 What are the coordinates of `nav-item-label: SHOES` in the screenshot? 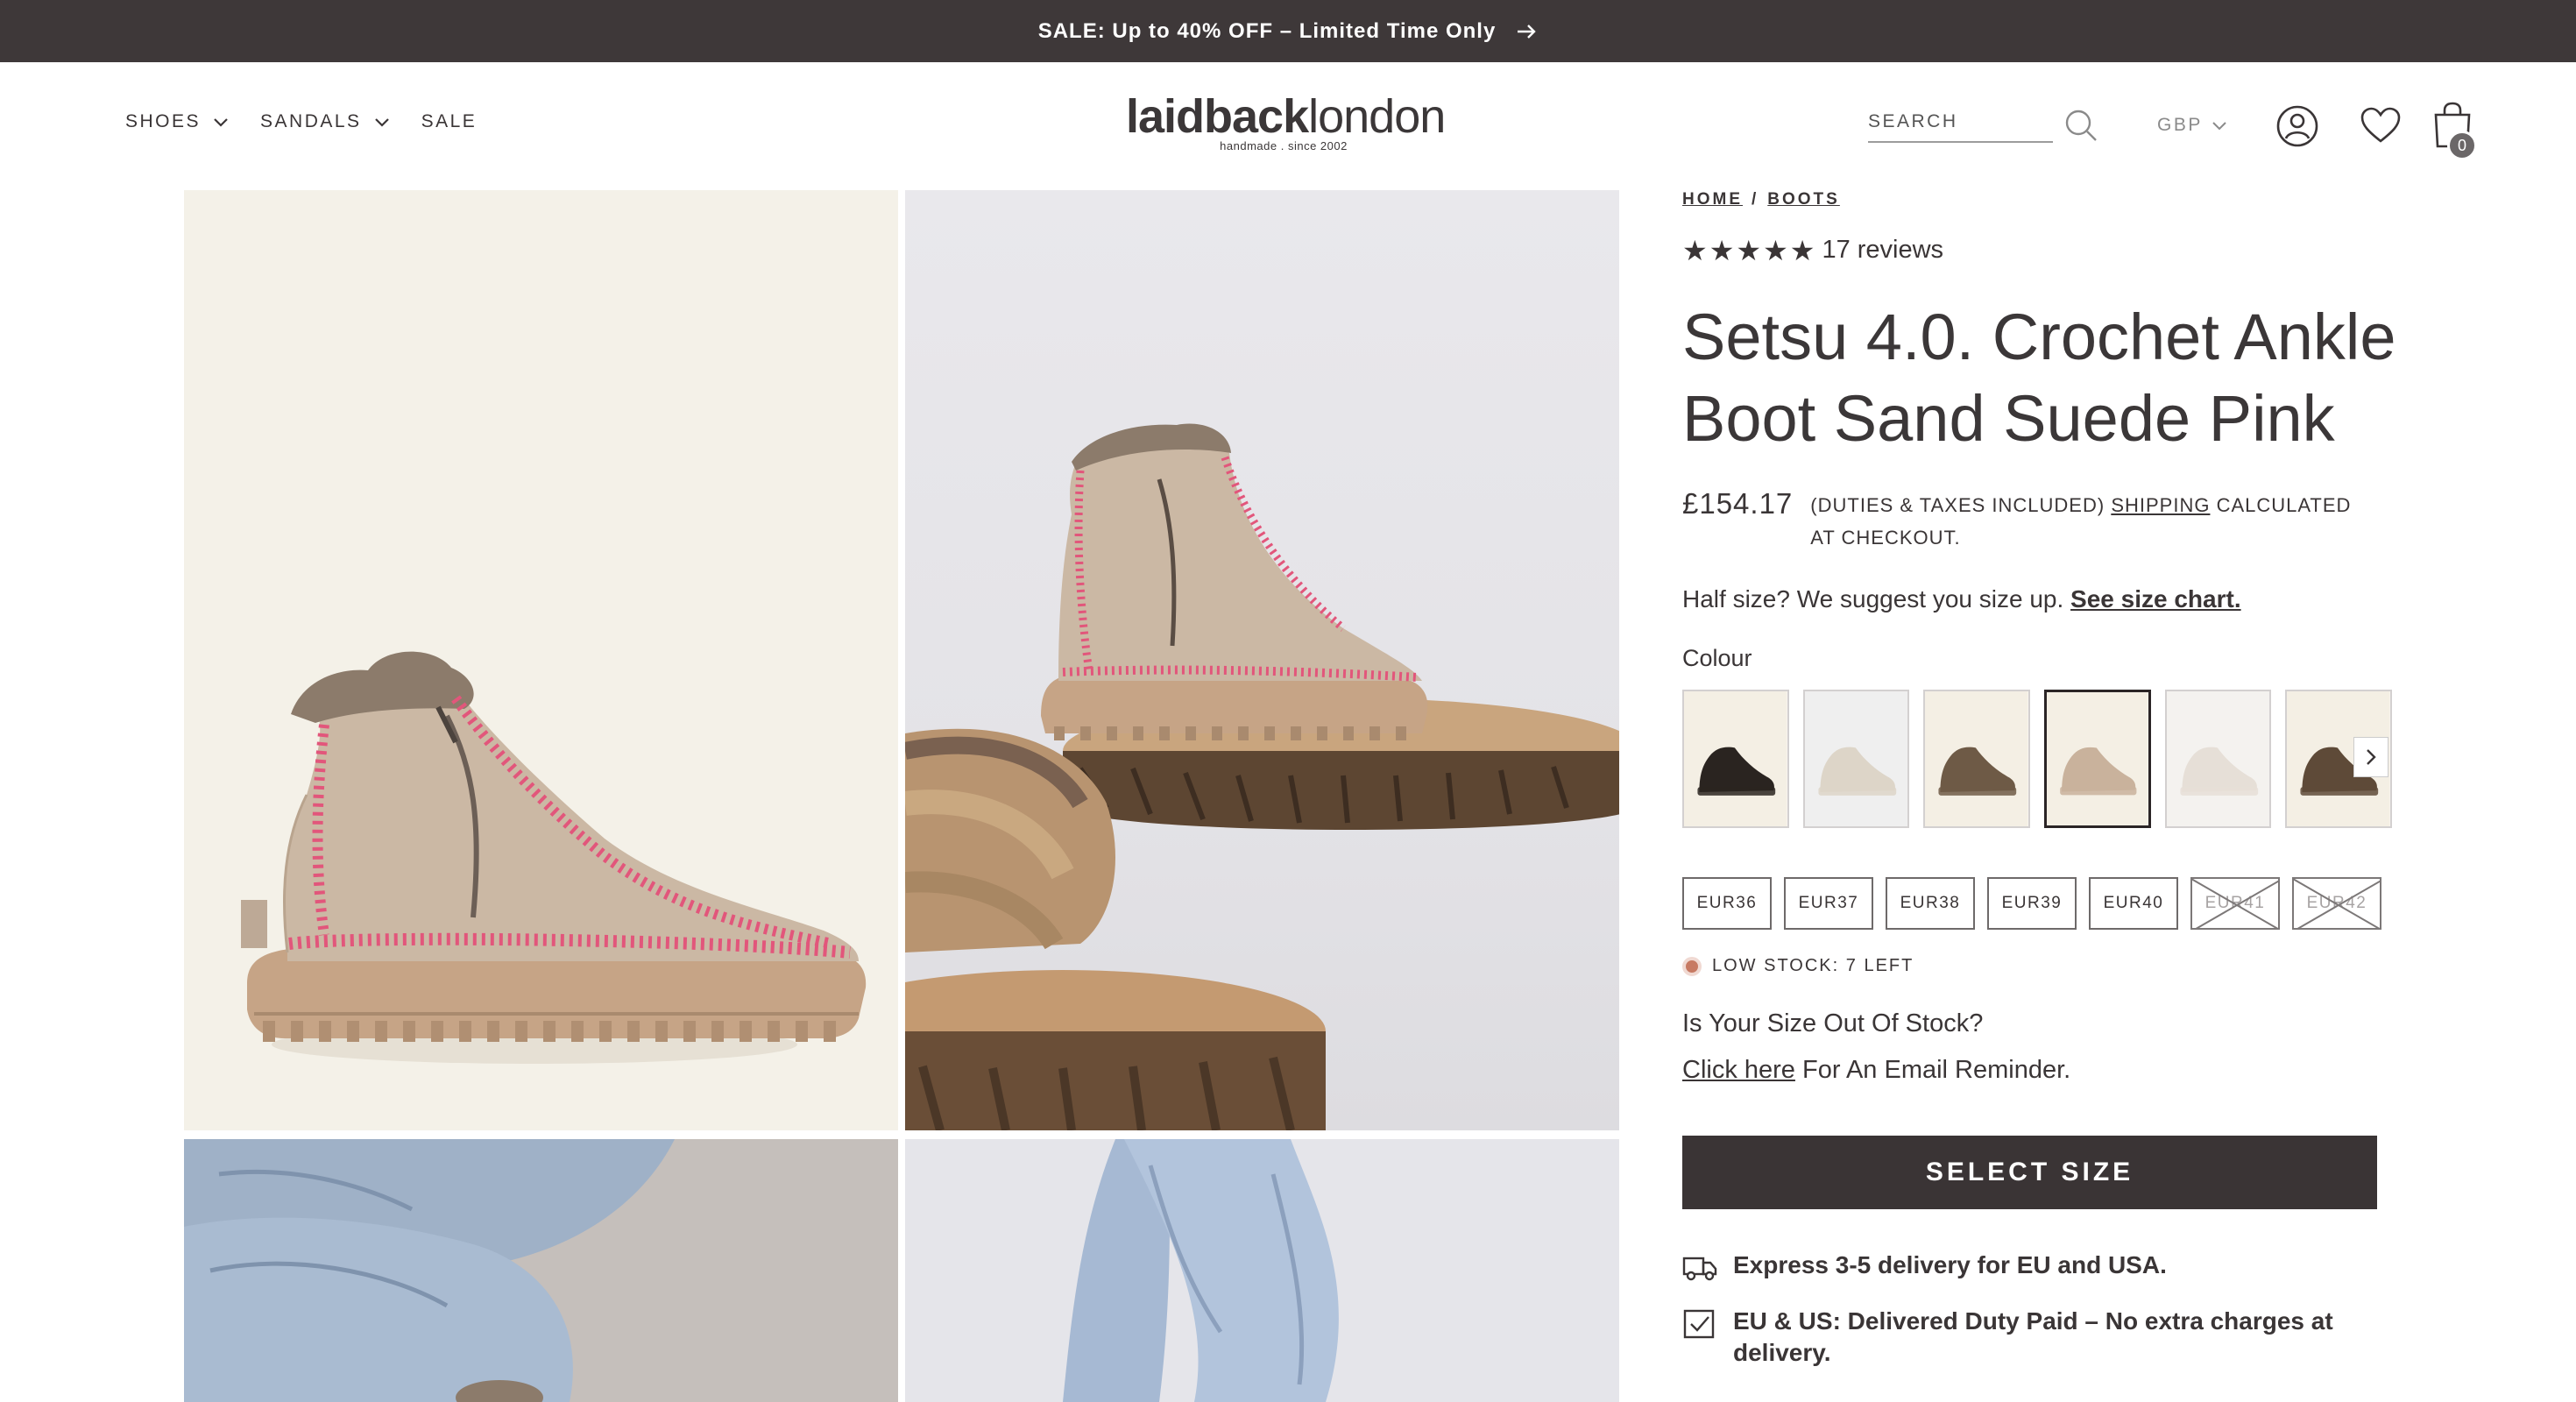 It's located at (163, 121).